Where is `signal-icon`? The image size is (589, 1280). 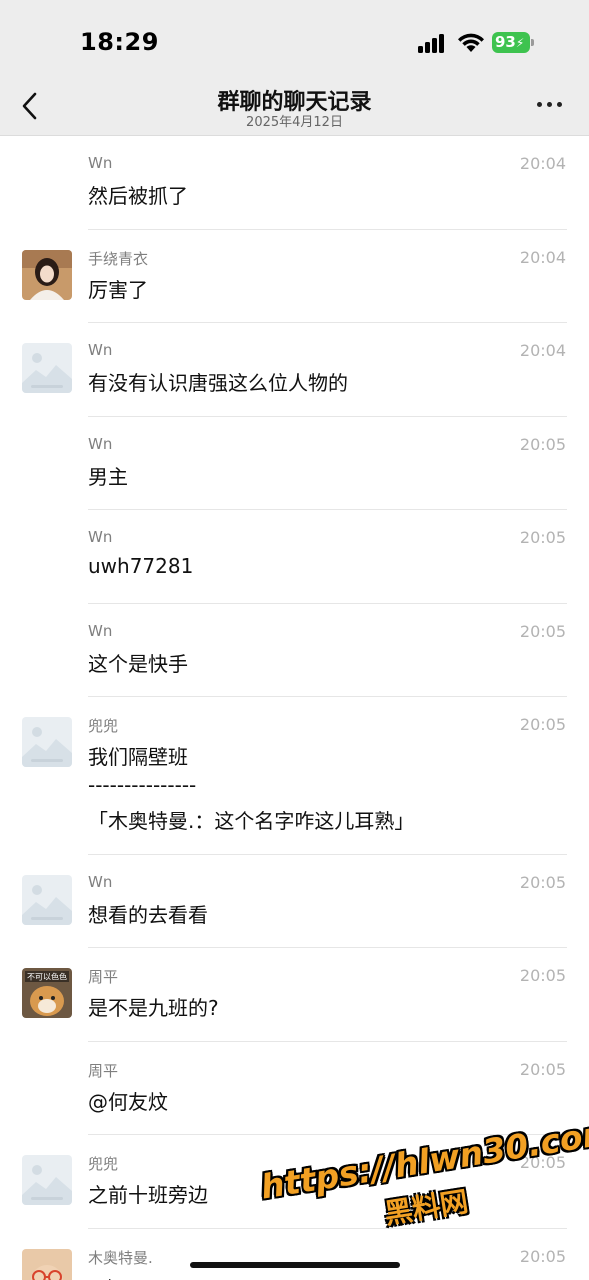
signal-icon is located at coordinates (433, 43).